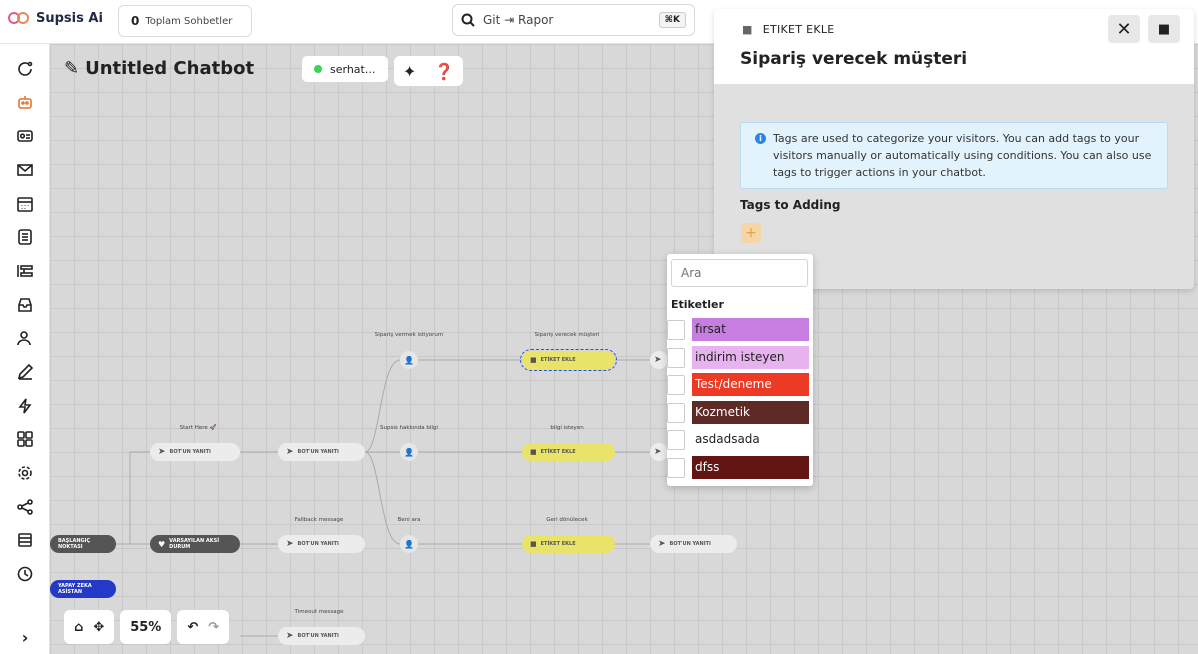  Describe the element at coordinates (790, 205) in the screenshot. I see `tags-label: Tags to Adding` at that location.